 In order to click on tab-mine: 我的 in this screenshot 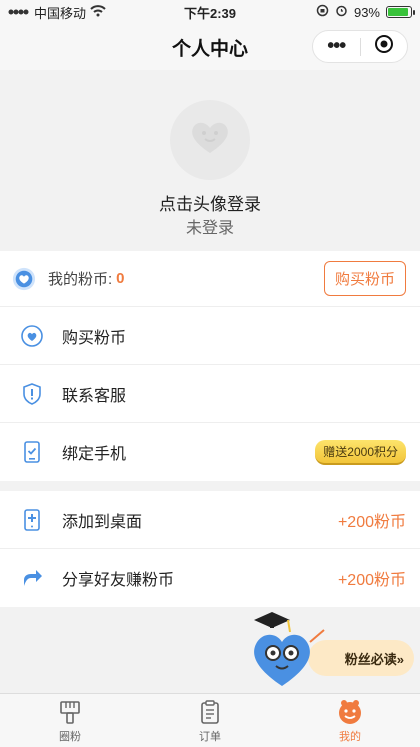, I will do `click(350, 720)`.